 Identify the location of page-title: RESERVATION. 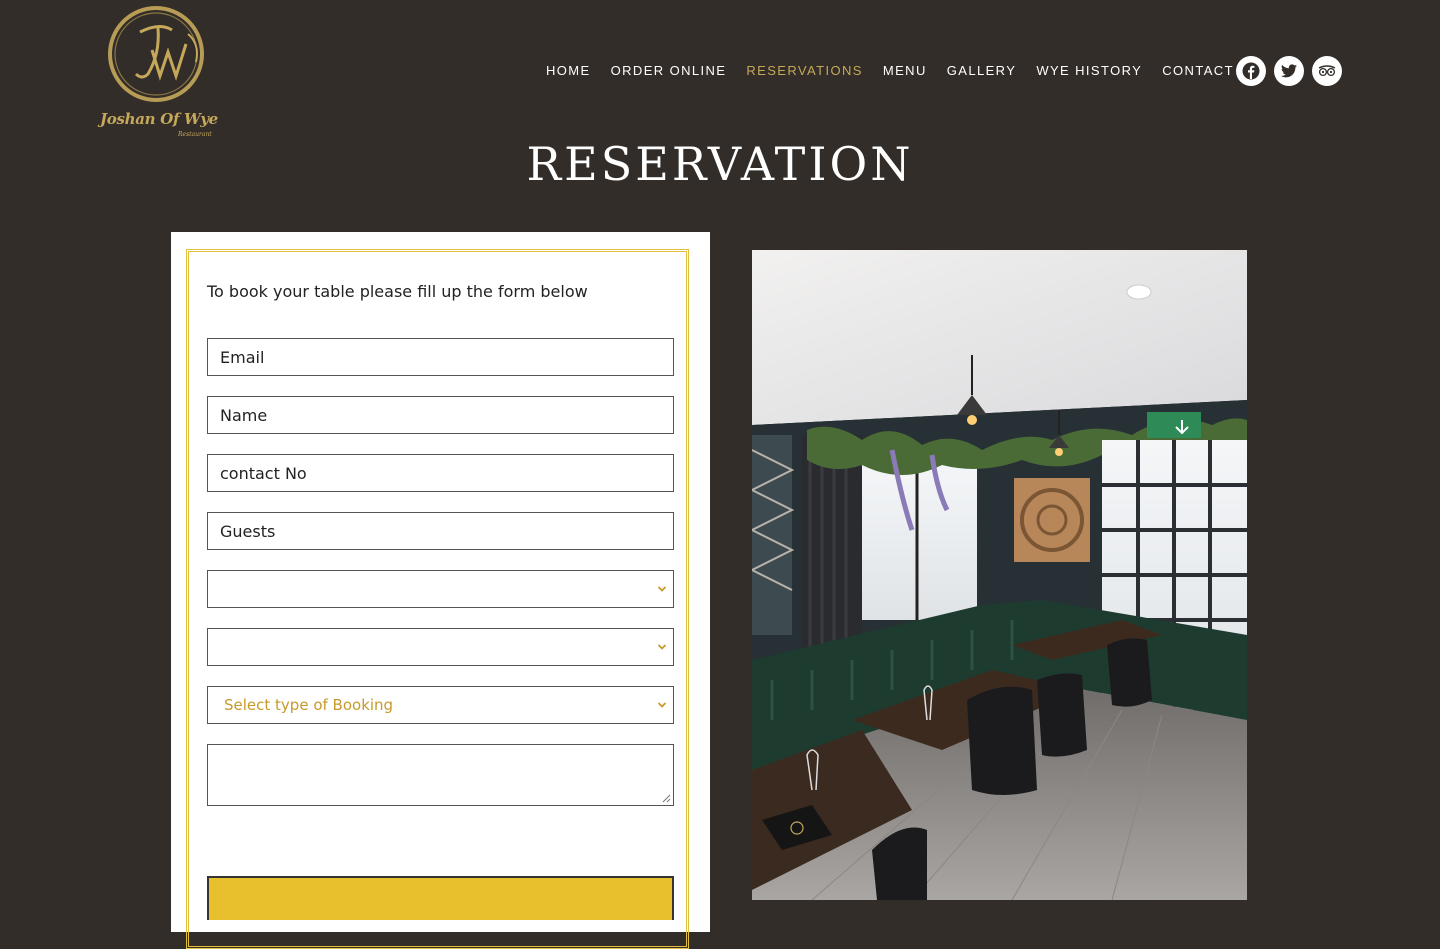
(720, 164).